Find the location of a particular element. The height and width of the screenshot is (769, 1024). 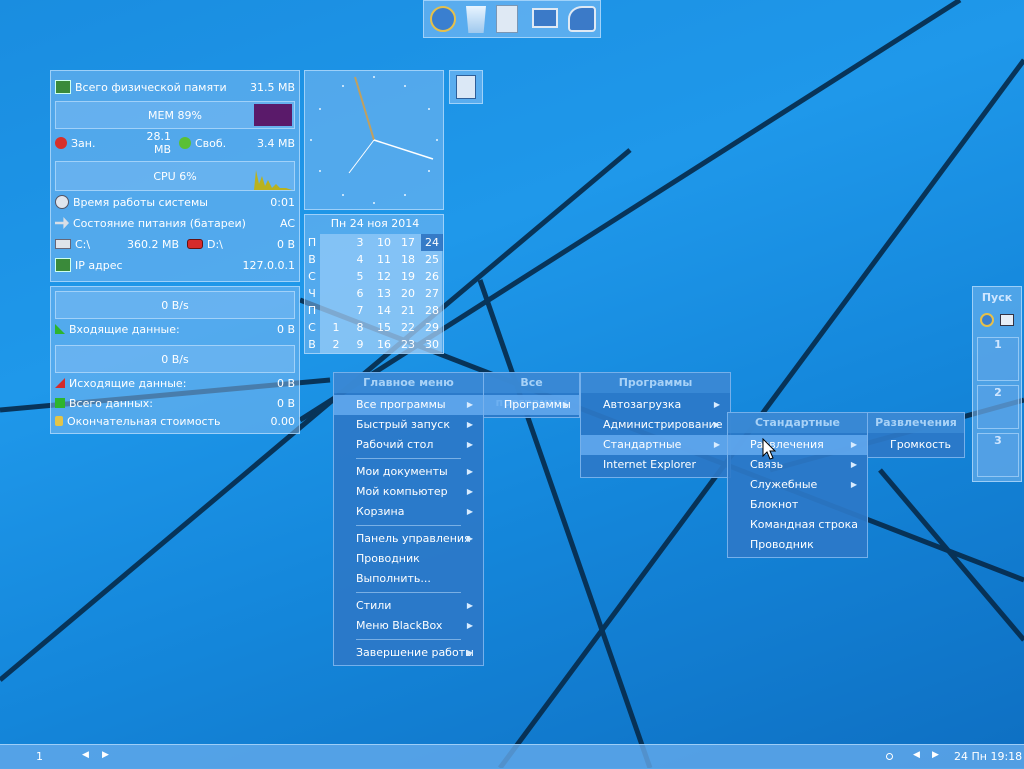

menu-item-shutdown: Завершение работы ▶ is located at coordinates (408, 653).